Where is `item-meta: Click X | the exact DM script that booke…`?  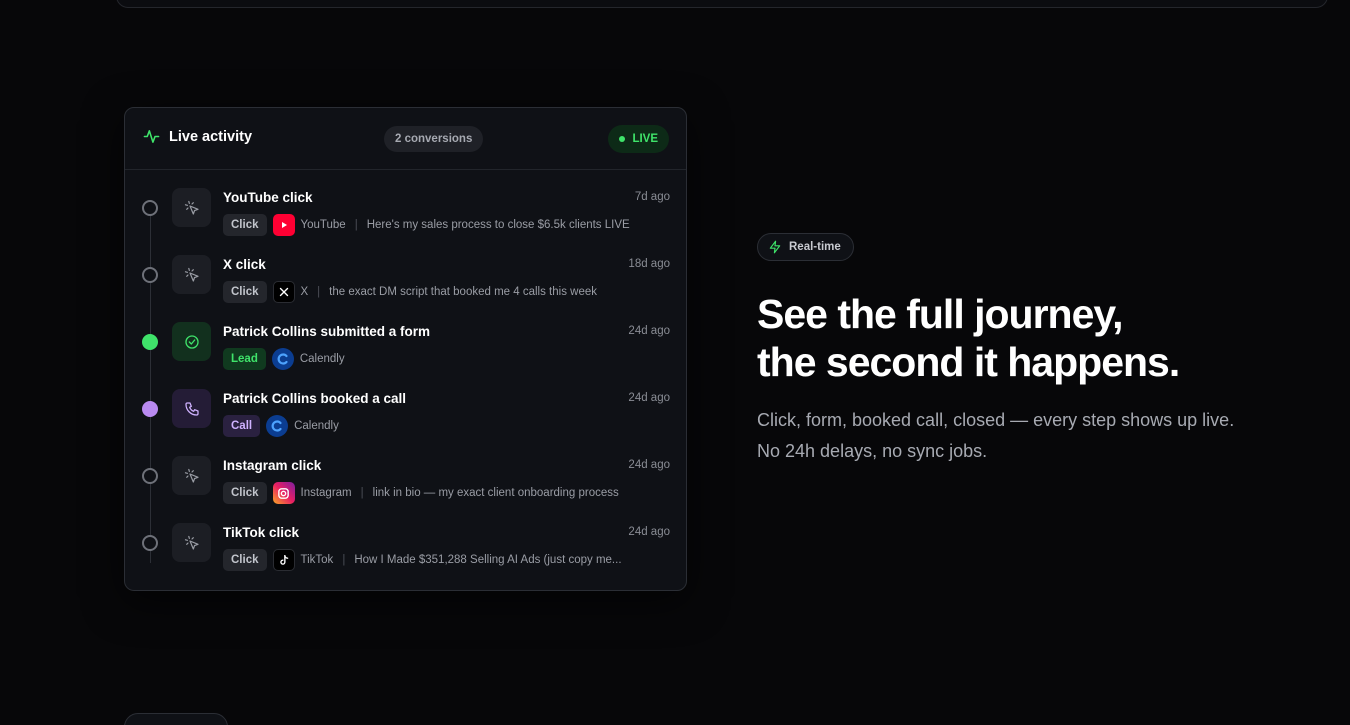 item-meta: Click X | the exact DM script that booke… is located at coordinates (410, 292).